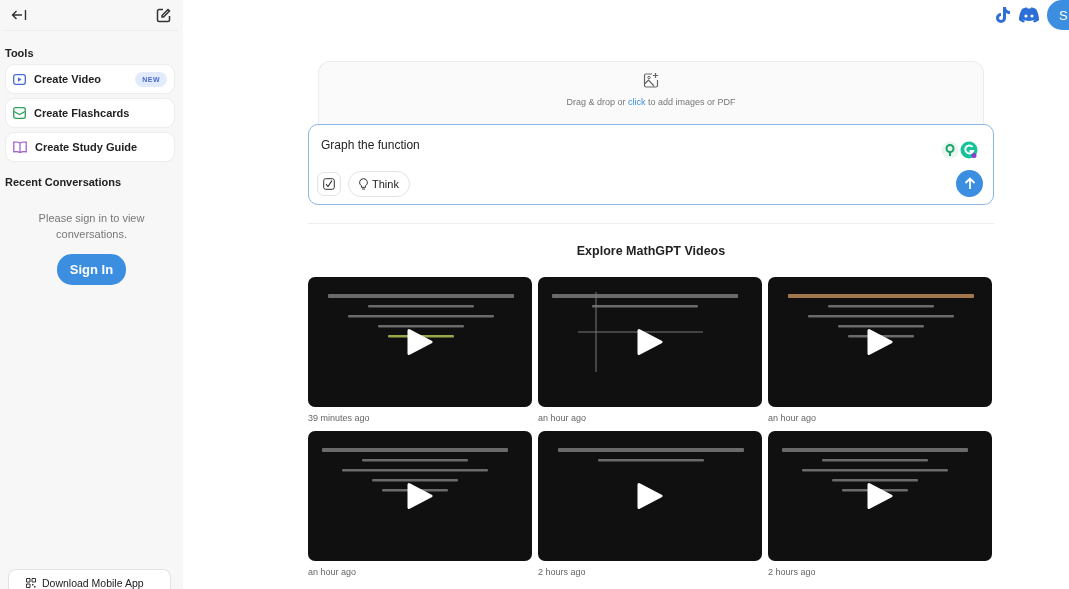  Describe the element at coordinates (651, 164) in the screenshot. I see `prompt-box: Graph the function Think` at that location.